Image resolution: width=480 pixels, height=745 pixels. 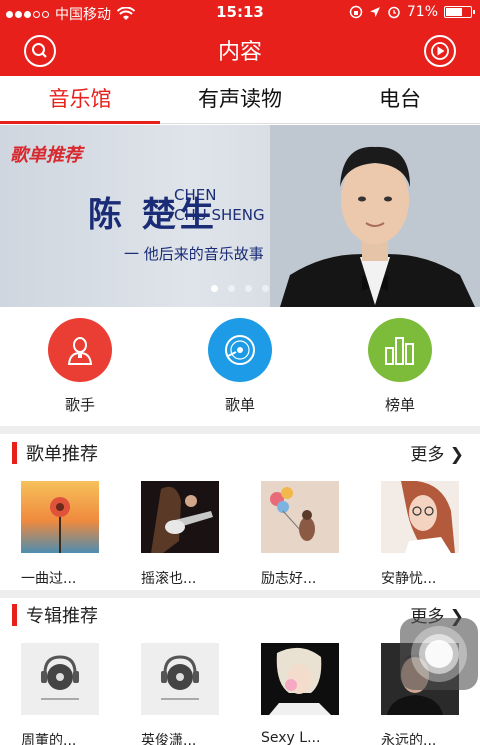 What do you see at coordinates (375, 216) in the screenshot?
I see `artist-photo` at bounding box center [375, 216].